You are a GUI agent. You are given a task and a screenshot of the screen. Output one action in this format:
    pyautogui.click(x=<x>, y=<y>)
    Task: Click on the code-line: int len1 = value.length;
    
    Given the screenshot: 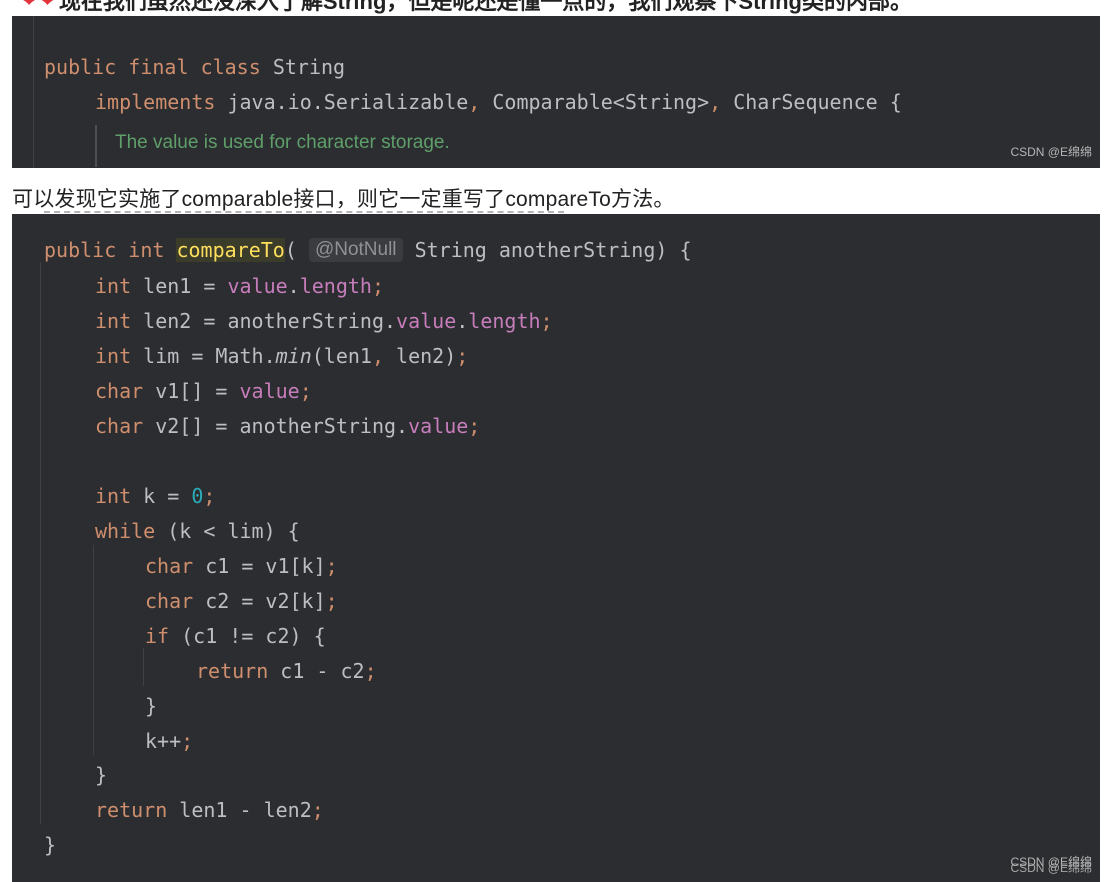 What is the action you would take?
    pyautogui.click(x=239, y=286)
    